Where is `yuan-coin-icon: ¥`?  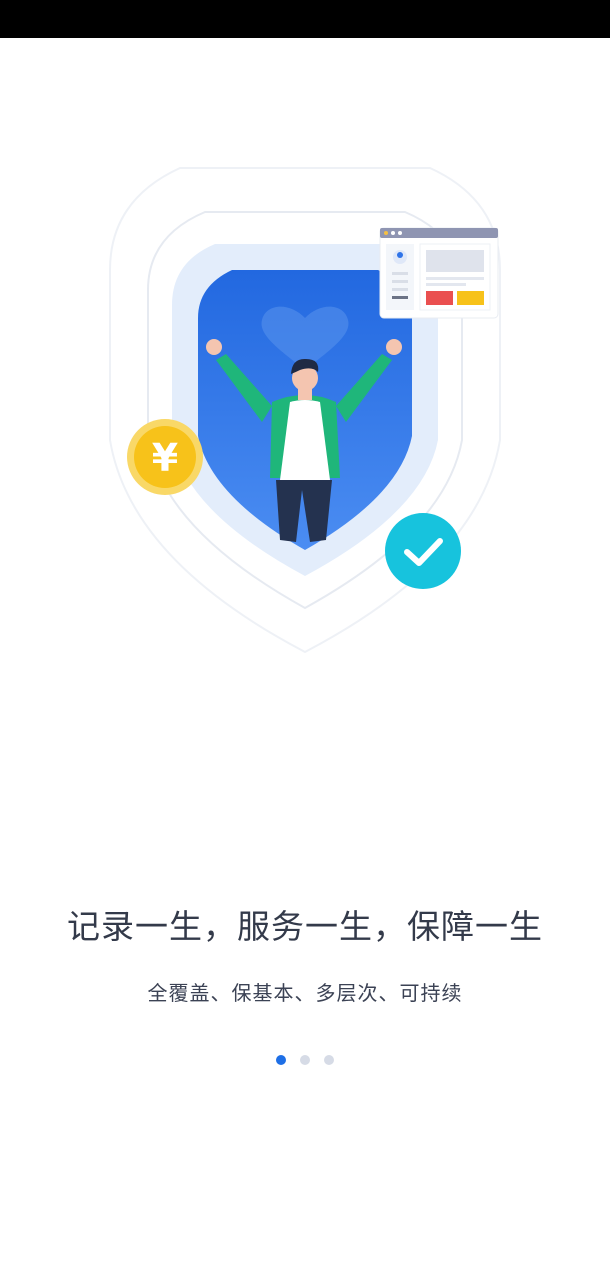 yuan-coin-icon: ¥ is located at coordinates (165, 457).